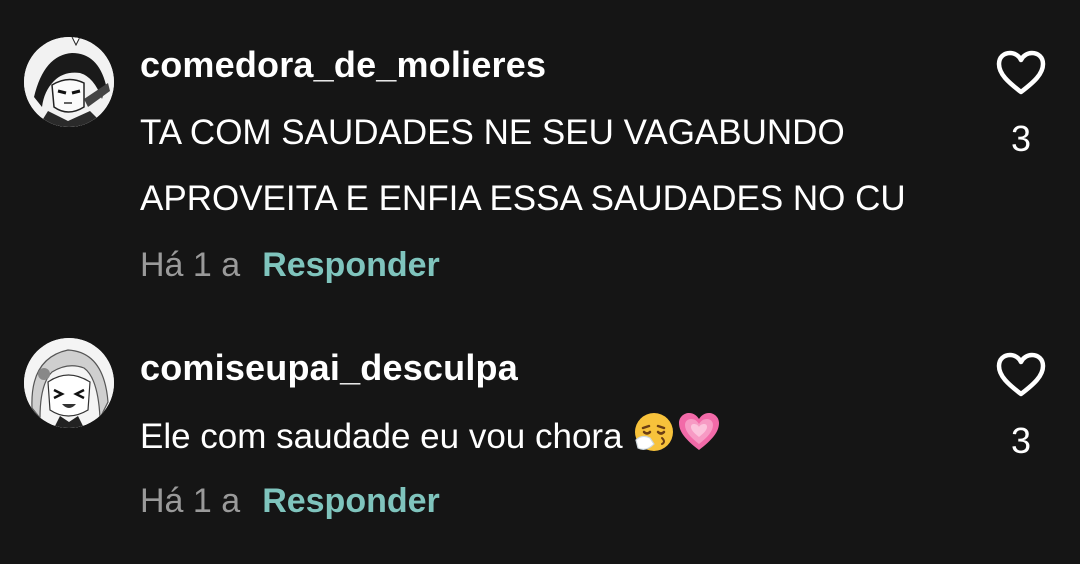 Image resolution: width=1080 pixels, height=564 pixels. What do you see at coordinates (492, 132) in the screenshot?
I see `comment-text-line: TA COM SAUDADES NE SEU VAGABUNDO` at bounding box center [492, 132].